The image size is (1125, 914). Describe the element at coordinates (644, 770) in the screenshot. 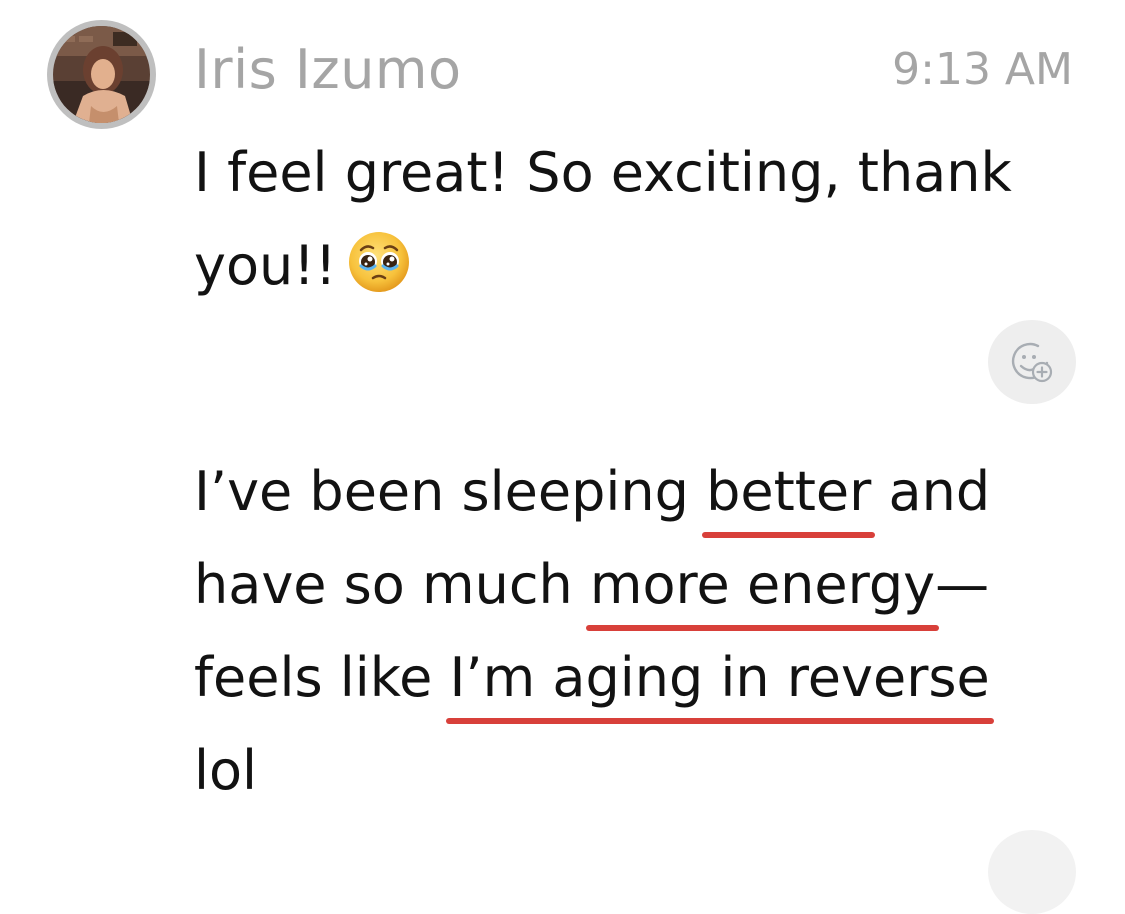

I see `message-line: lol` at that location.